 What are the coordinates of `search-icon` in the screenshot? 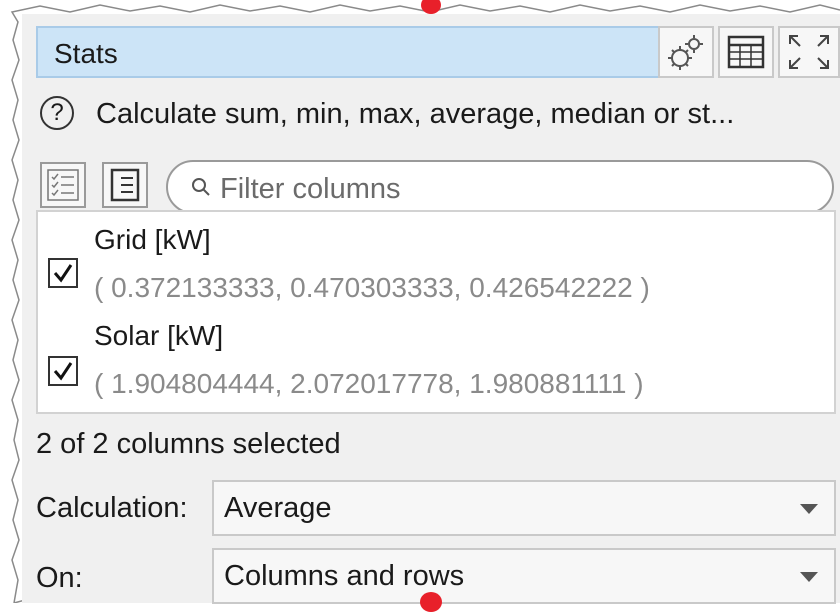 It's located at (201, 187).